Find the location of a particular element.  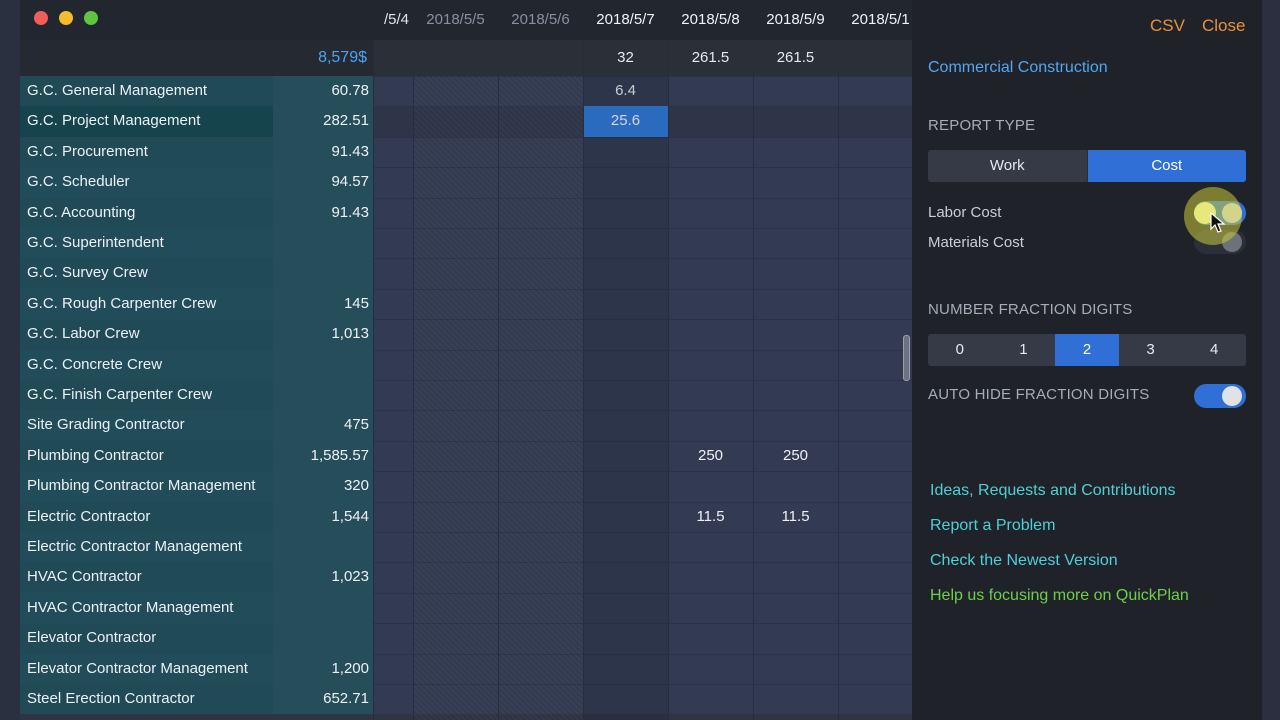

date-column-header: 2018/5/6 is located at coordinates (540, 20).